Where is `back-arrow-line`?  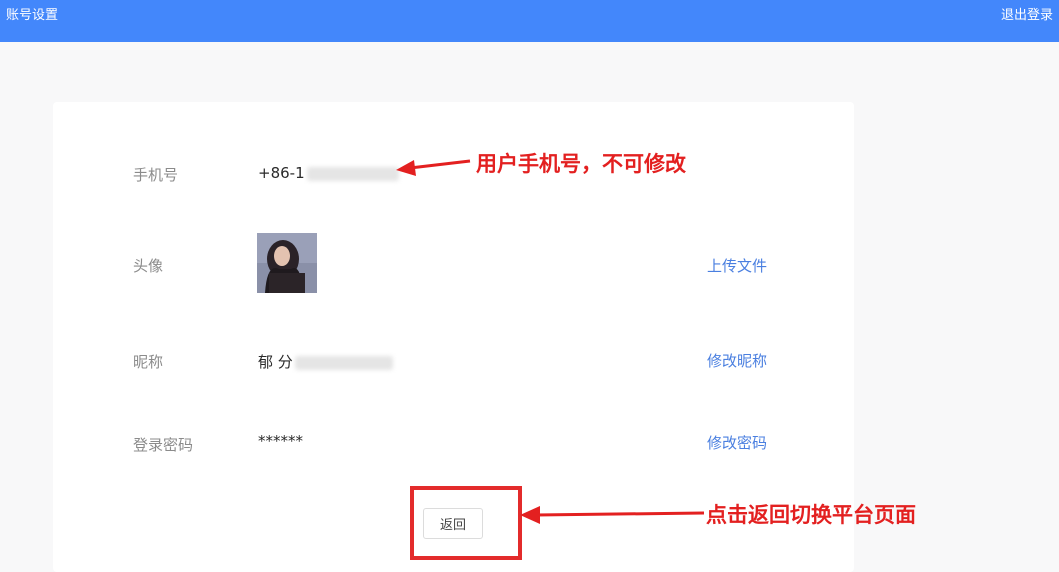 back-arrow-line is located at coordinates (620, 514).